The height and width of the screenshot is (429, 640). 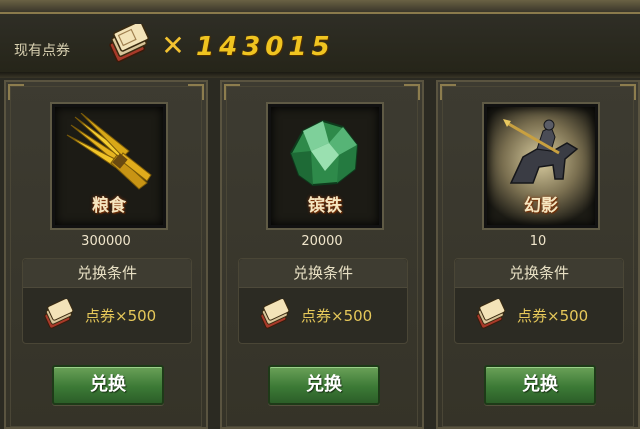 I want to click on item-quantity: 300000, so click(x=106, y=241).